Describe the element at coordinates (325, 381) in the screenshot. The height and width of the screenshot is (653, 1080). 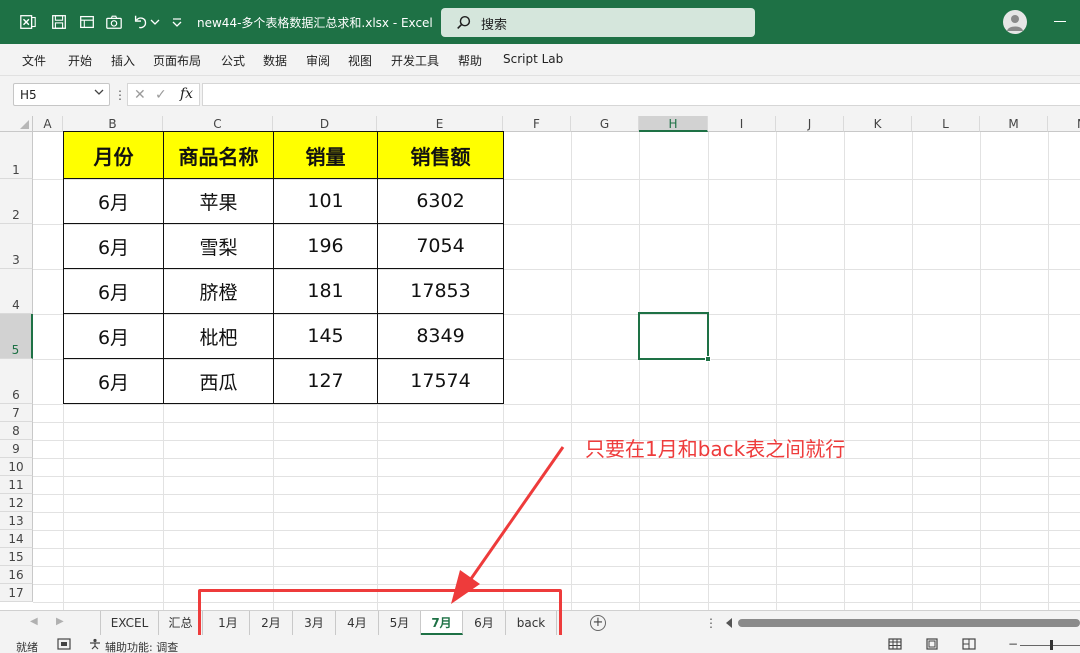
I see `table-cell: 127` at that location.